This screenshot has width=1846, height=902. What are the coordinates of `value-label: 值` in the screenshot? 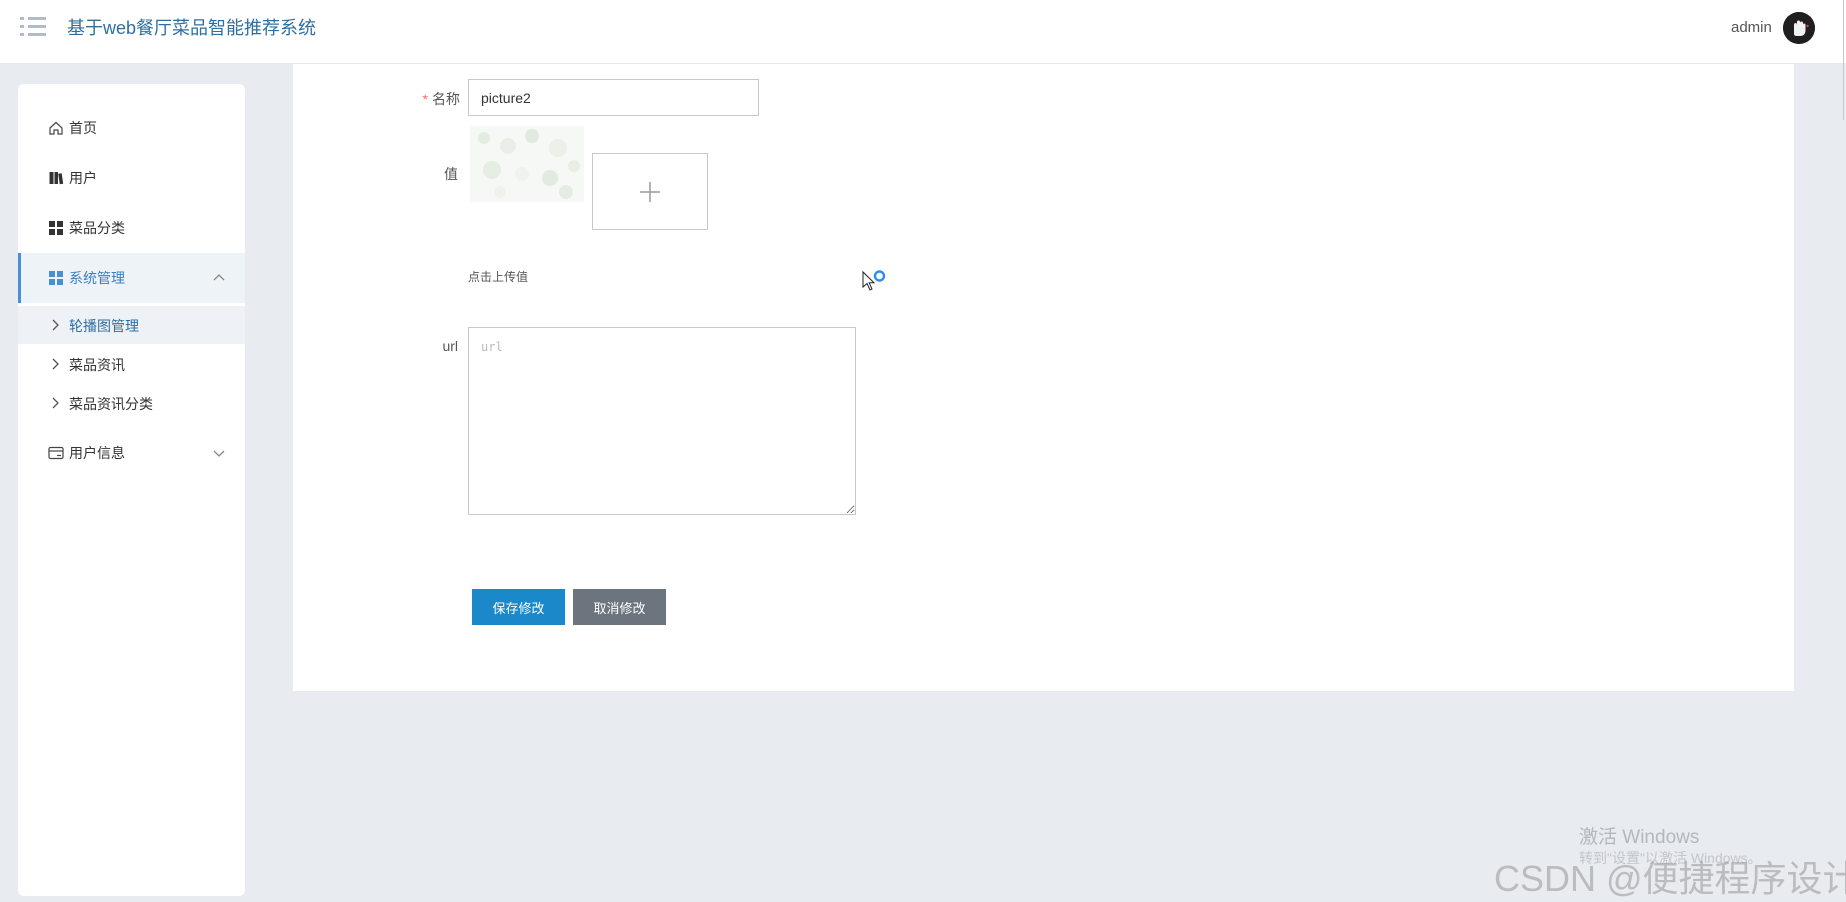 It's located at (451, 174).